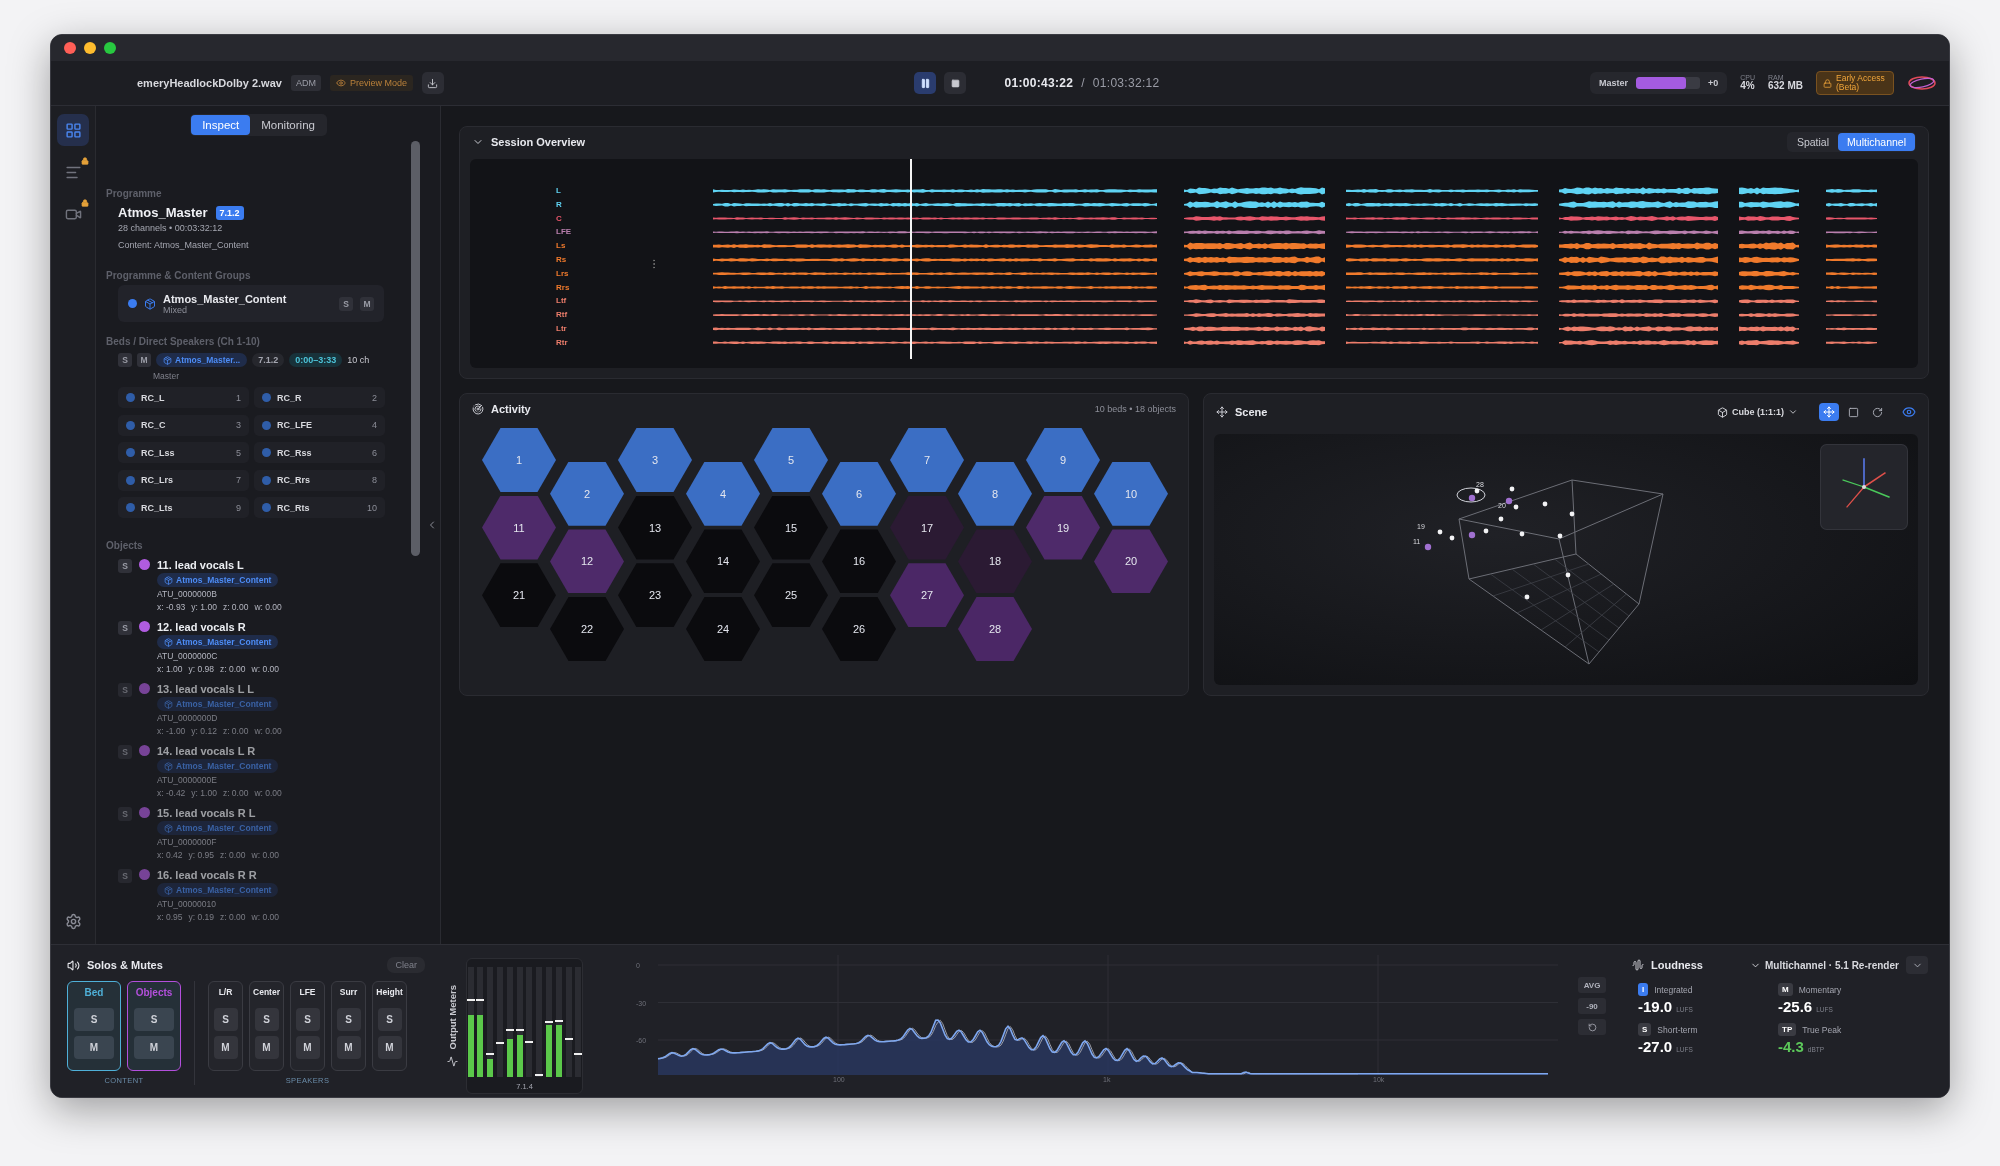  Describe the element at coordinates (859, 561) in the screenshot. I see `channel-hex: 16` at that location.